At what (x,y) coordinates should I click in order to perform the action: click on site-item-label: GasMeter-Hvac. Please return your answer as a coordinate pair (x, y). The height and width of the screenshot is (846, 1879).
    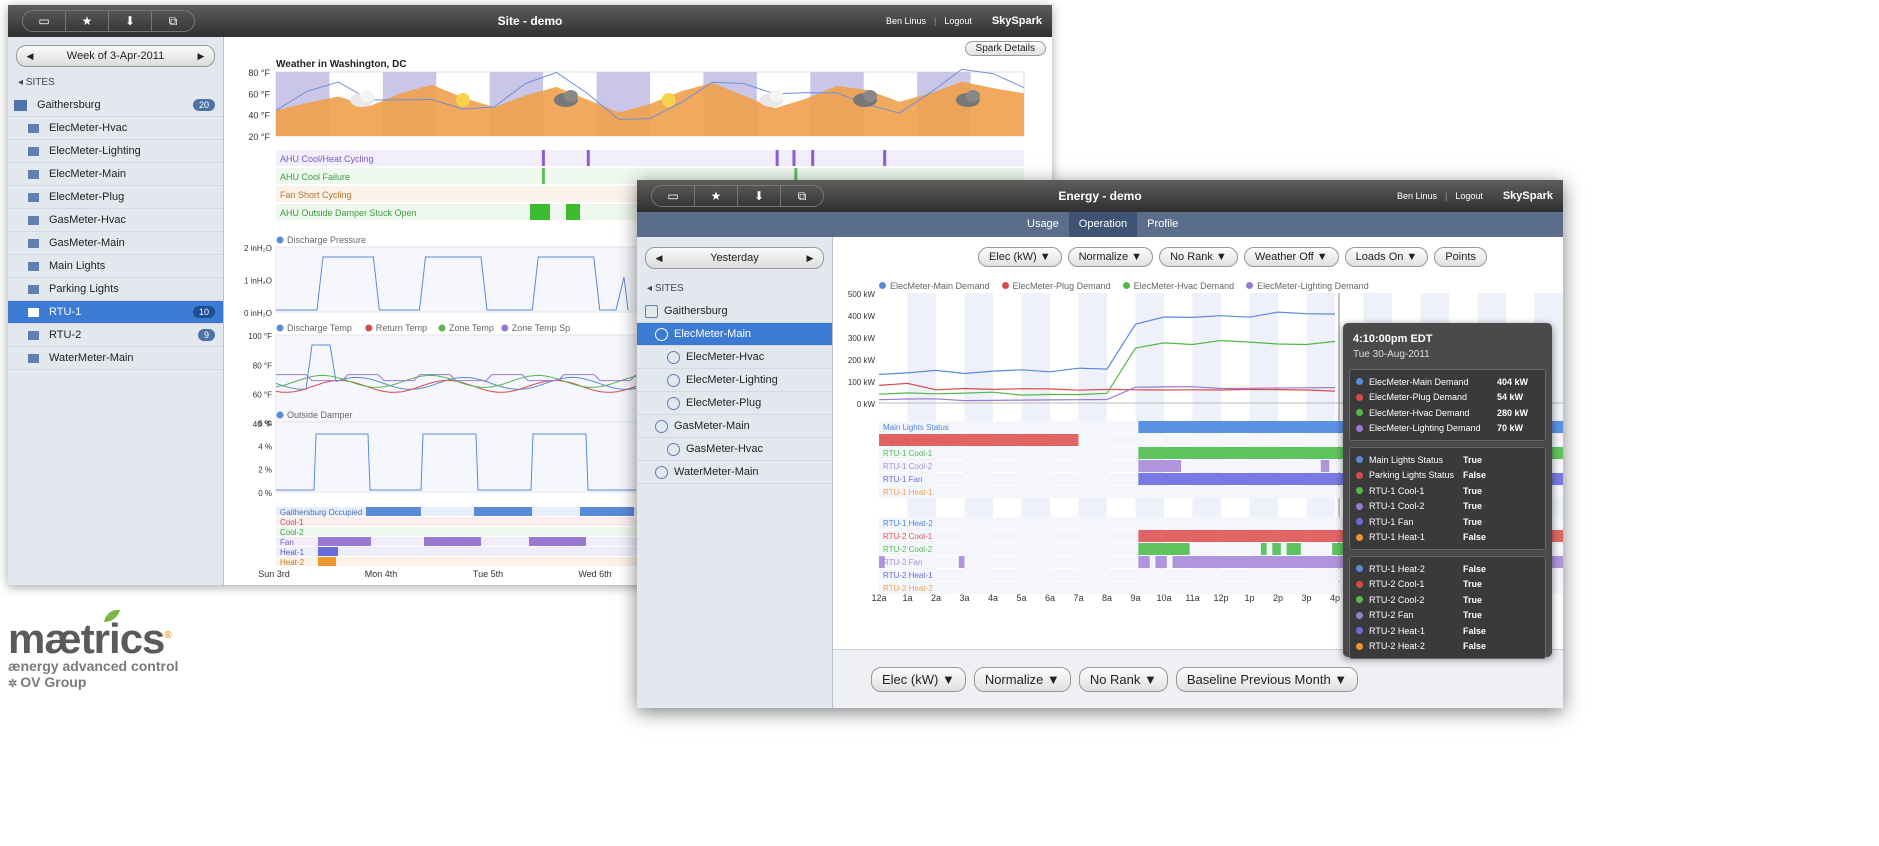
    Looking at the image, I should click on (725, 449).